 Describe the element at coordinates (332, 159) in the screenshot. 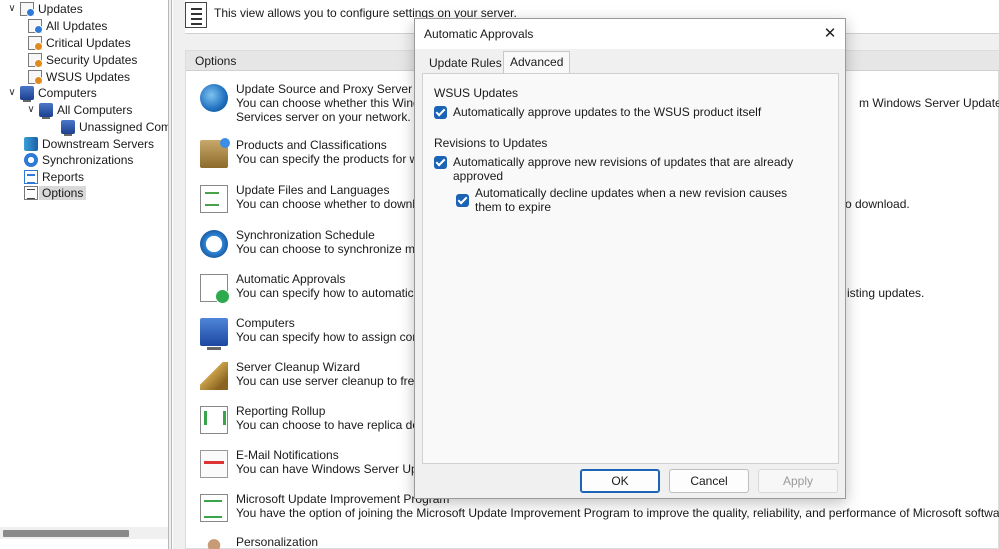

I see `option-description: You can specify the products for whi` at that location.